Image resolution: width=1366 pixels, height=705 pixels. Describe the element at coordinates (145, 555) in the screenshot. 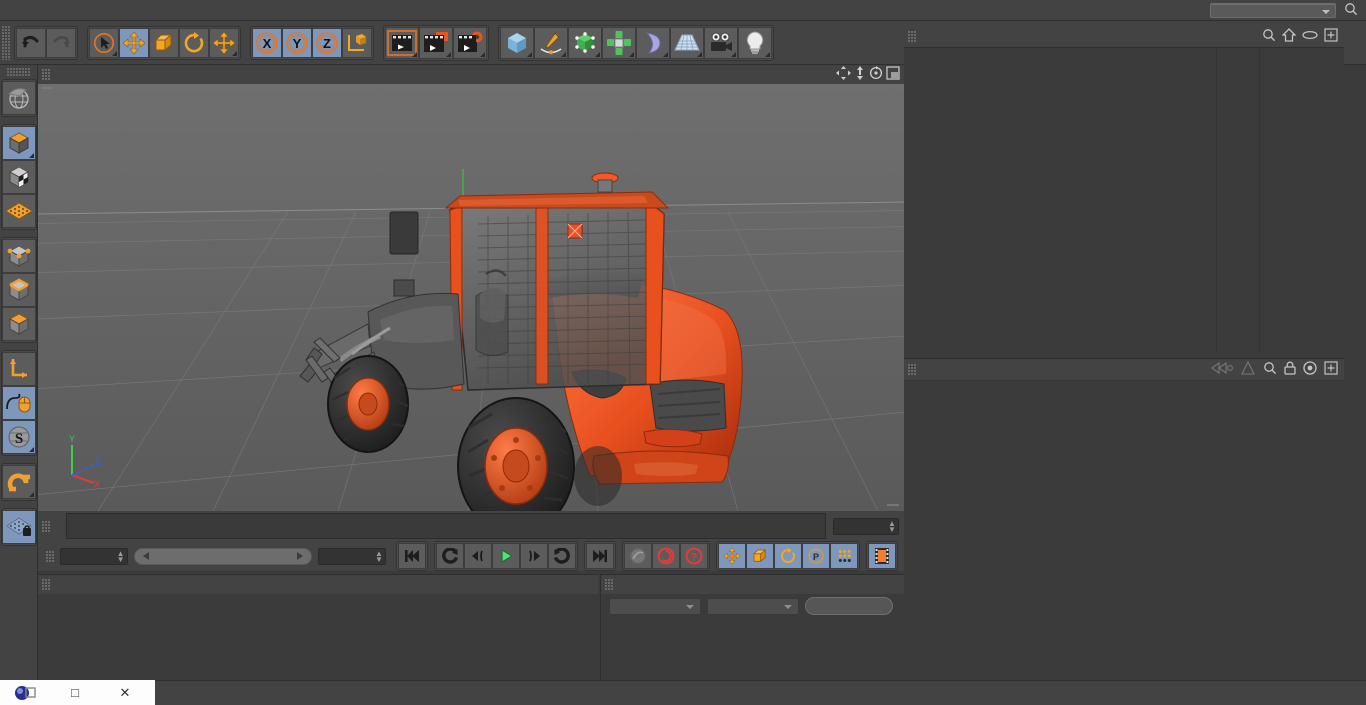

I see `range-left-arrow` at that location.